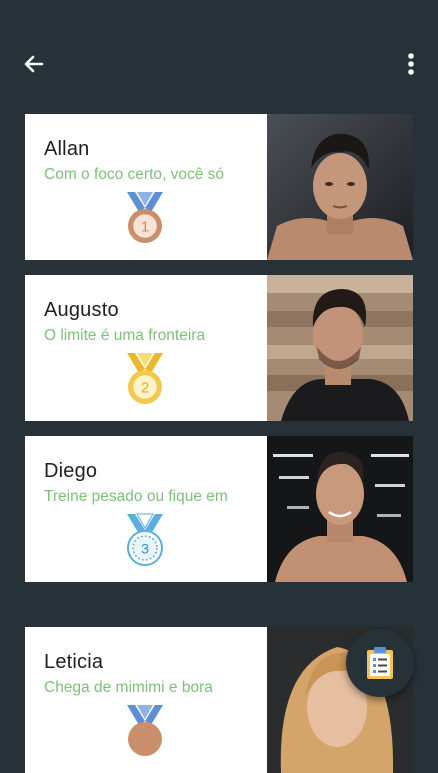 This screenshot has width=438, height=773. What do you see at coordinates (145, 549) in the screenshot?
I see `medal-number: 3` at bounding box center [145, 549].